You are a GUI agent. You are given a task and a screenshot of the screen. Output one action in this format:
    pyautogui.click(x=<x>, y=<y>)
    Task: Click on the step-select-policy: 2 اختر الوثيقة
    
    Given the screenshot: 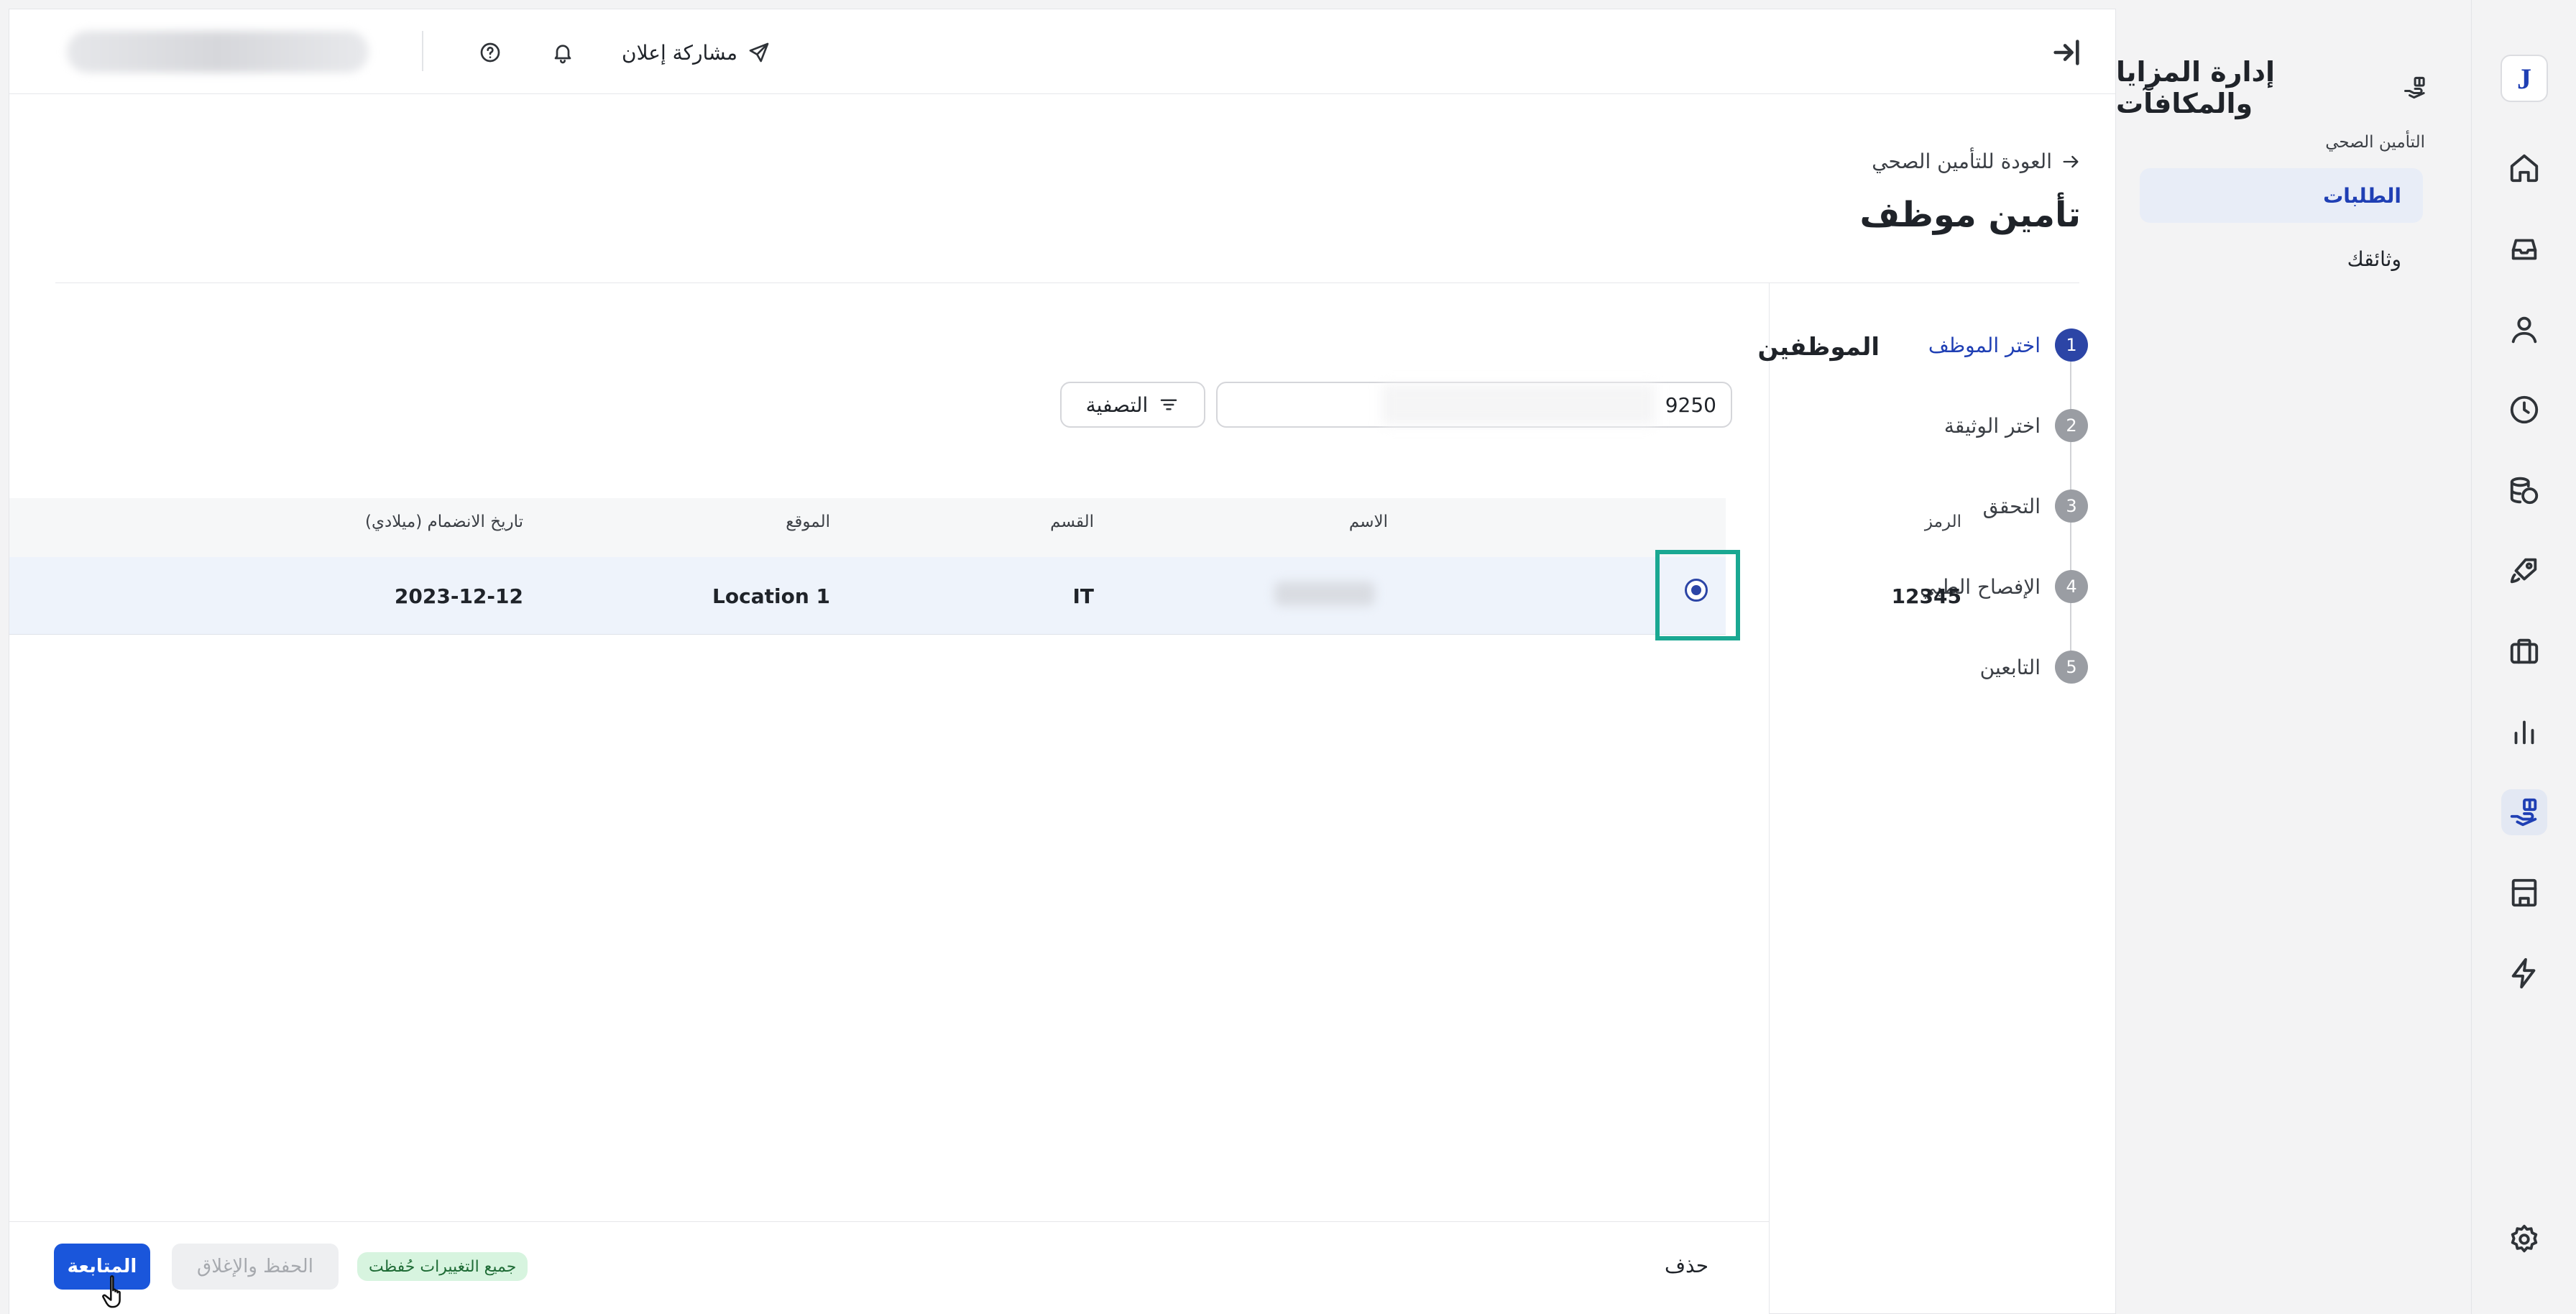 What is the action you would take?
    pyautogui.click(x=2016, y=426)
    